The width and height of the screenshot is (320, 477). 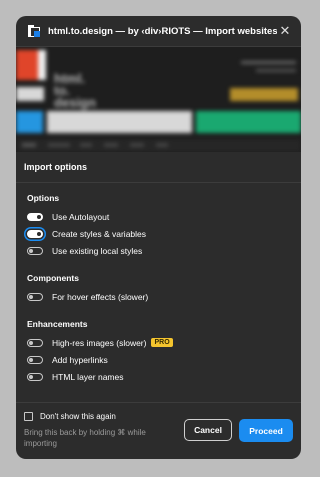 I want to click on create-styles-variables-toggle, so click(x=35, y=233).